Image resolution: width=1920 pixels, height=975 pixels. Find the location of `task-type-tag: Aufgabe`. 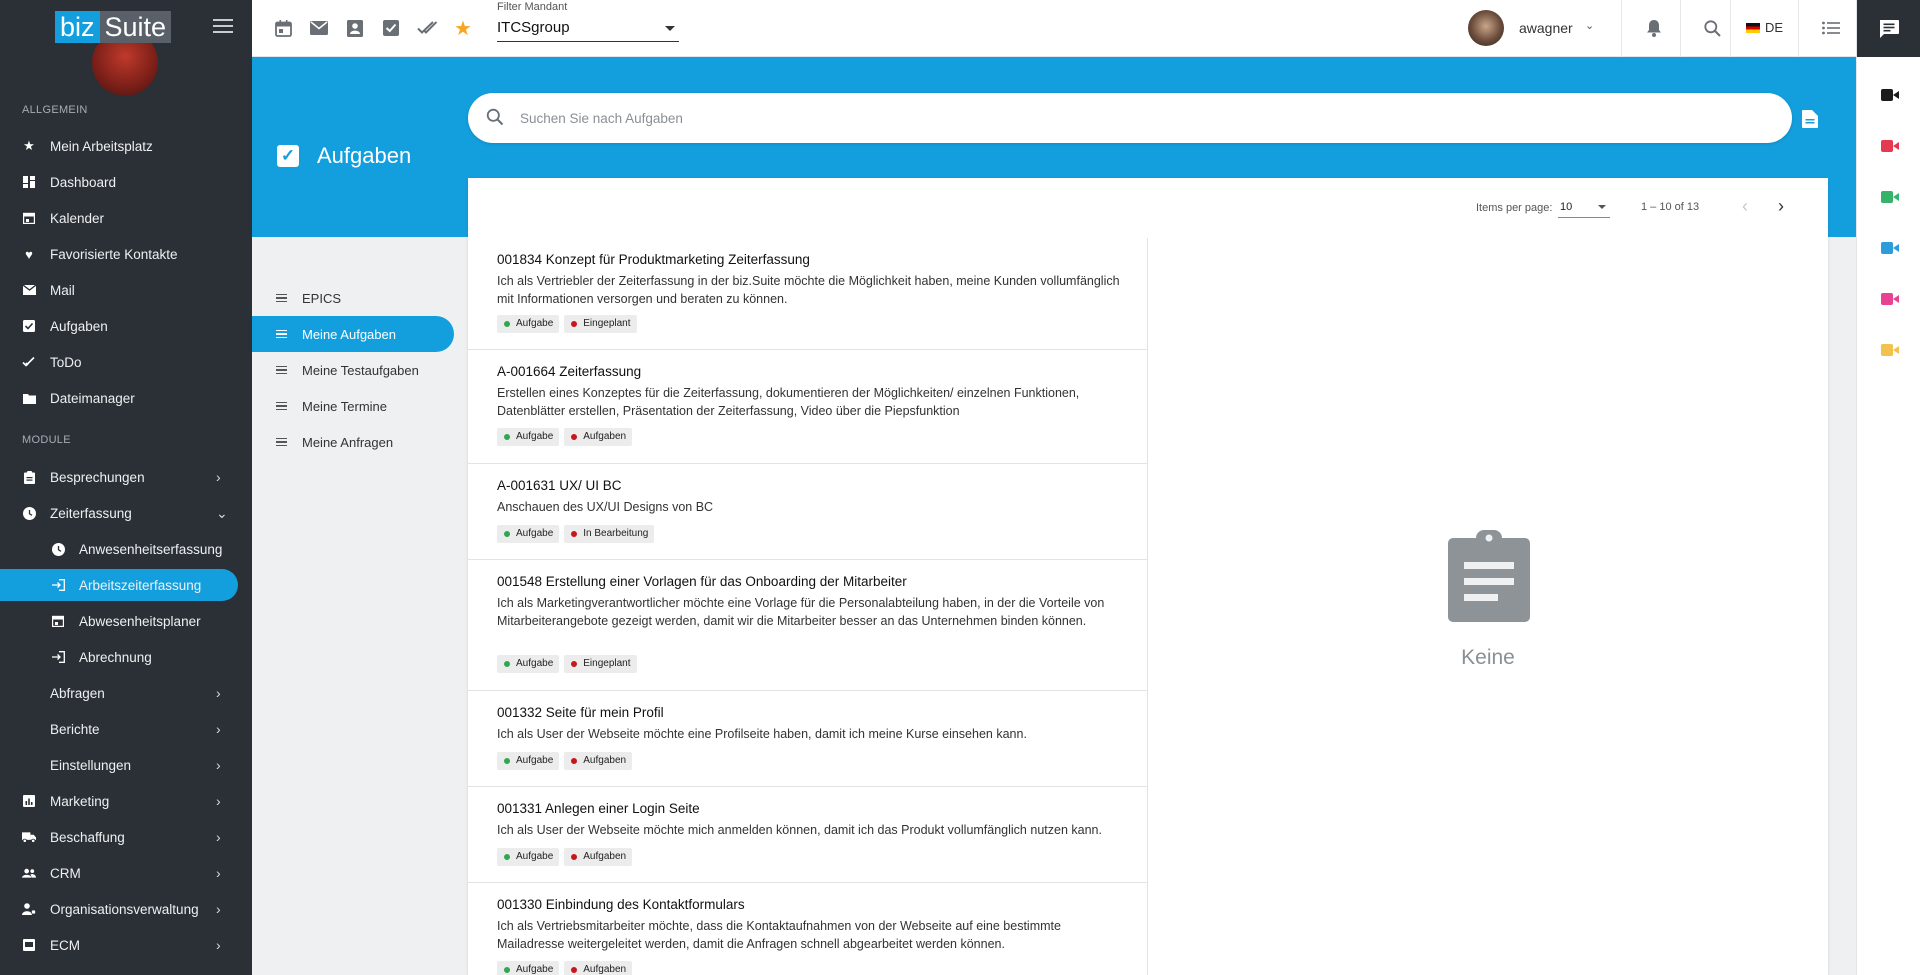

task-type-tag: Aufgabe is located at coordinates (528, 534).